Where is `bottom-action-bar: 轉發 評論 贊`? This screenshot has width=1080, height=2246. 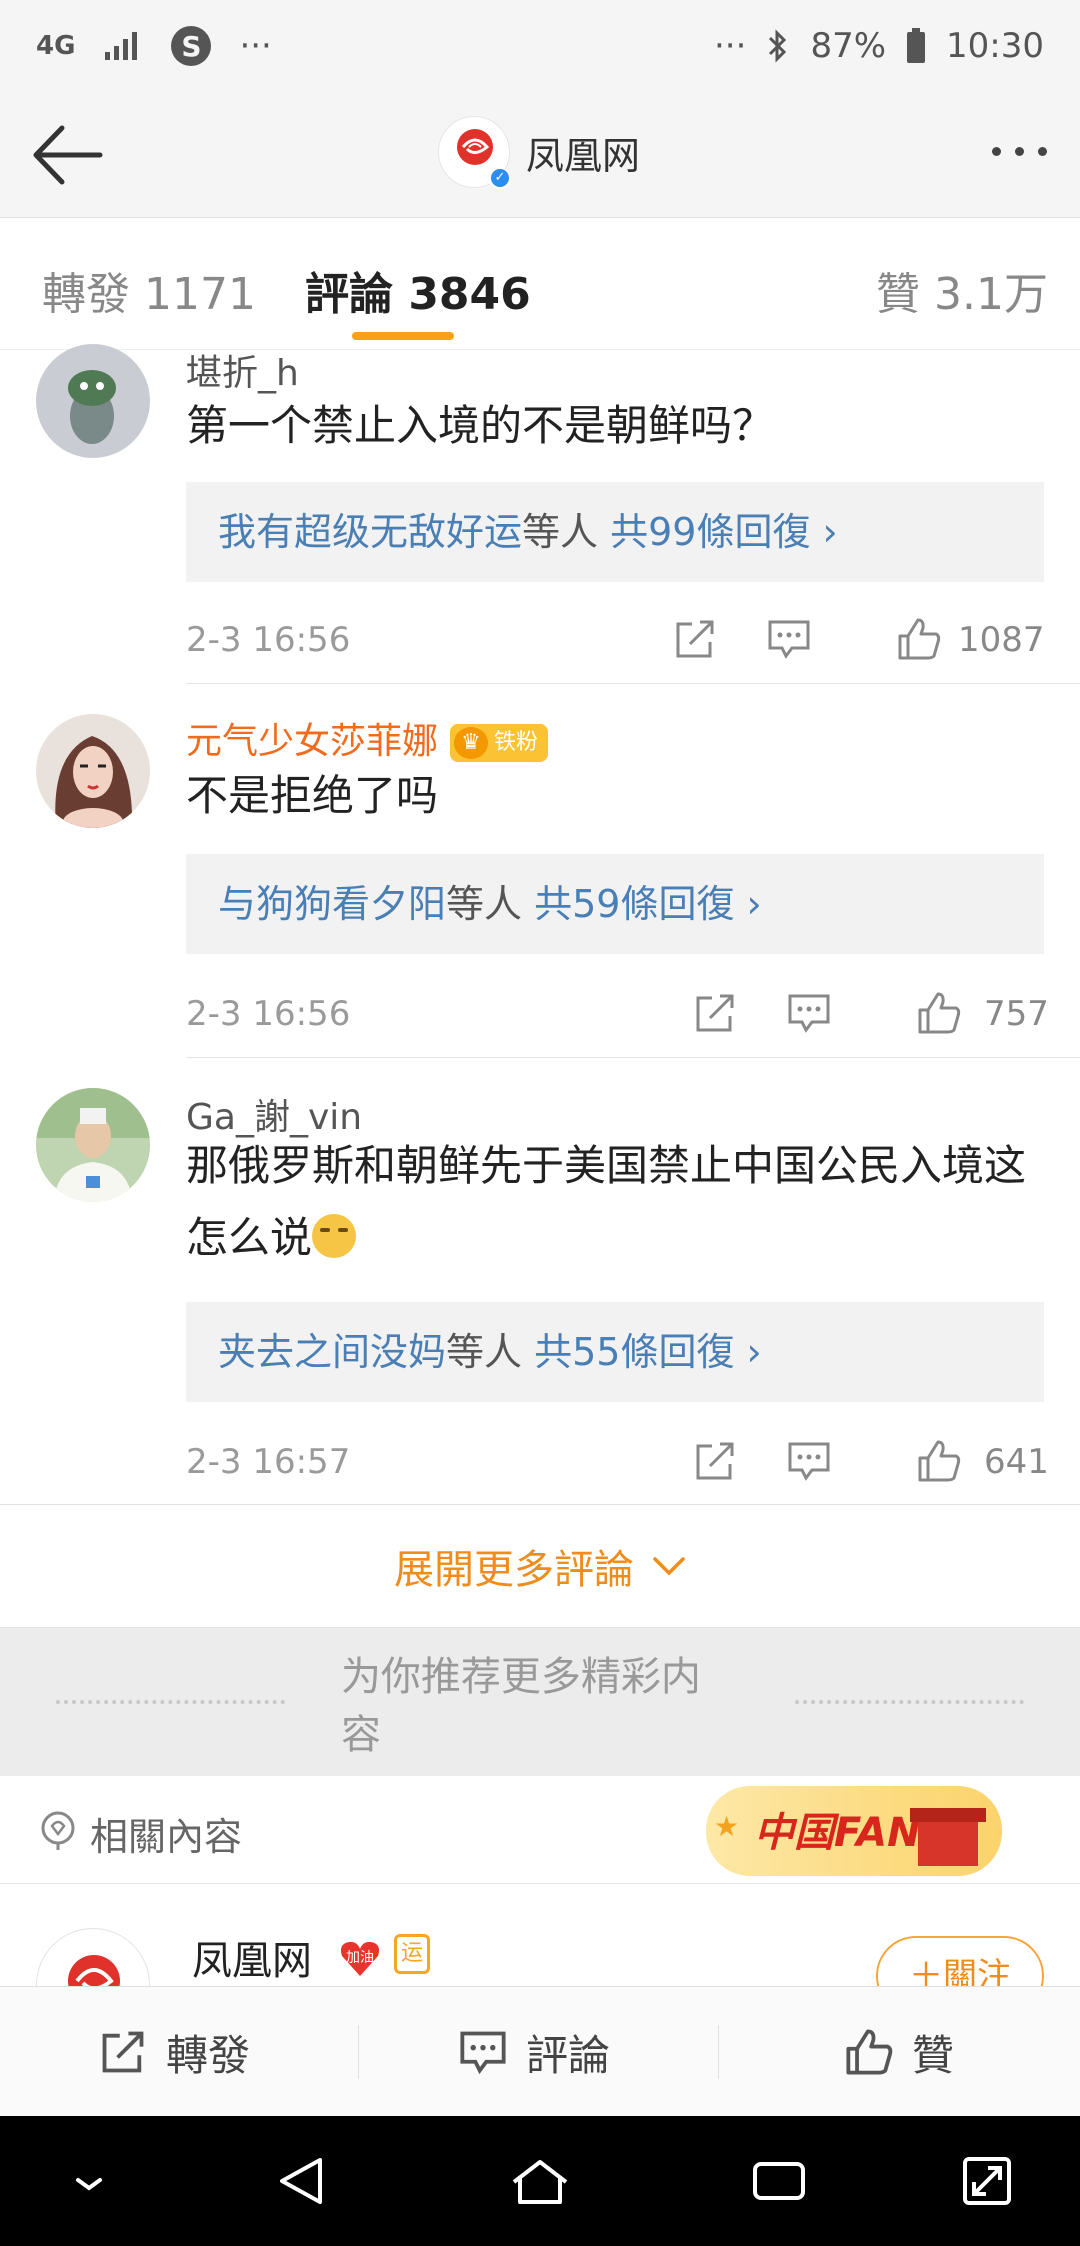 bottom-action-bar: 轉發 評論 贊 is located at coordinates (540, 2051).